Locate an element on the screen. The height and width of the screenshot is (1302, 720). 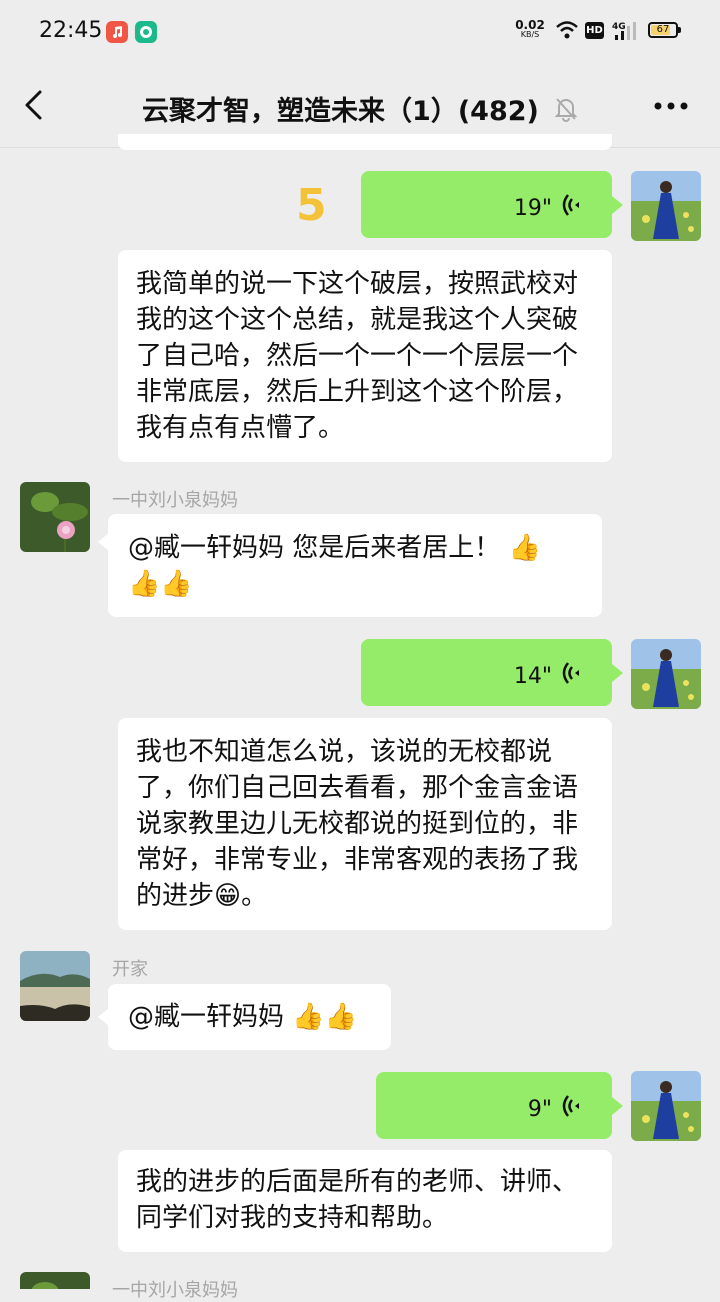
voice-message-bubble: 9" is located at coordinates (494, 1105).